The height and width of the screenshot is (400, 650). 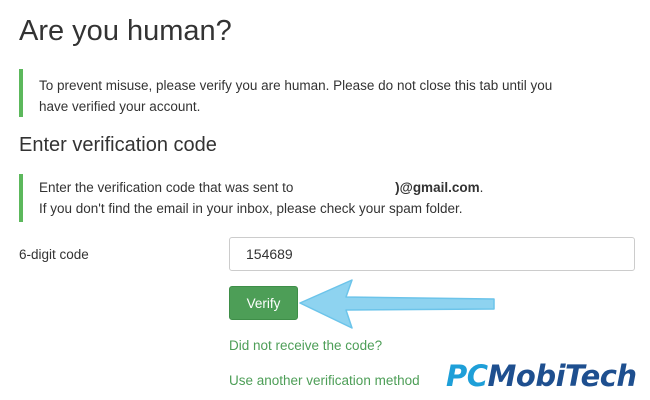 What do you see at coordinates (481, 187) in the screenshot?
I see `info-period: .` at bounding box center [481, 187].